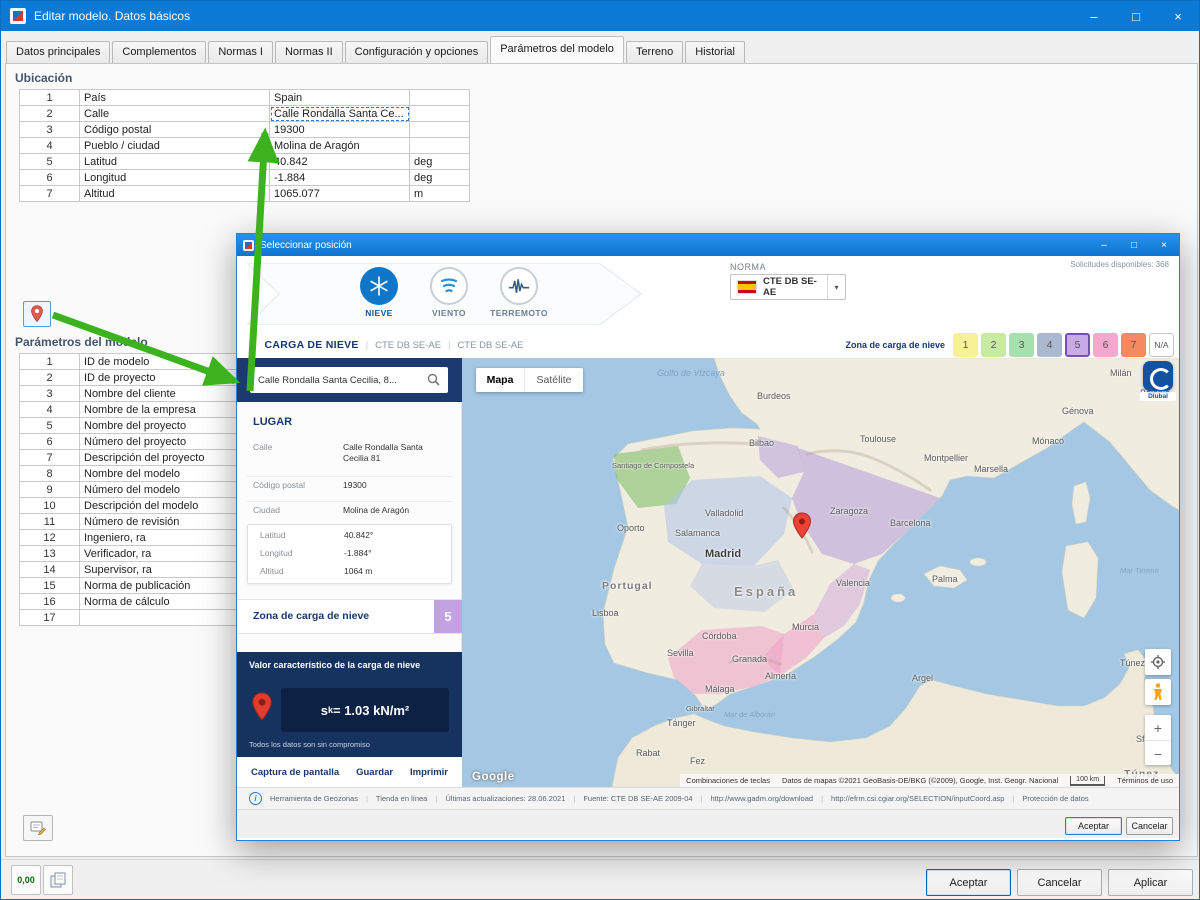 The width and height of the screenshot is (1200, 900). I want to click on dlubal-logo: Dlubal, so click(1158, 381).